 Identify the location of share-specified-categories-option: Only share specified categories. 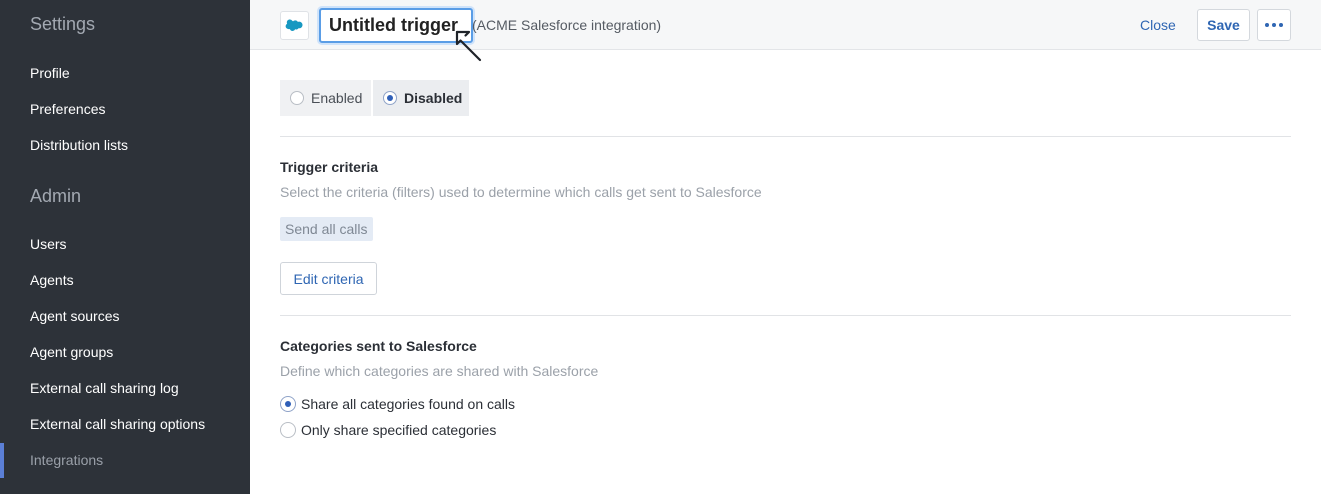
(388, 430).